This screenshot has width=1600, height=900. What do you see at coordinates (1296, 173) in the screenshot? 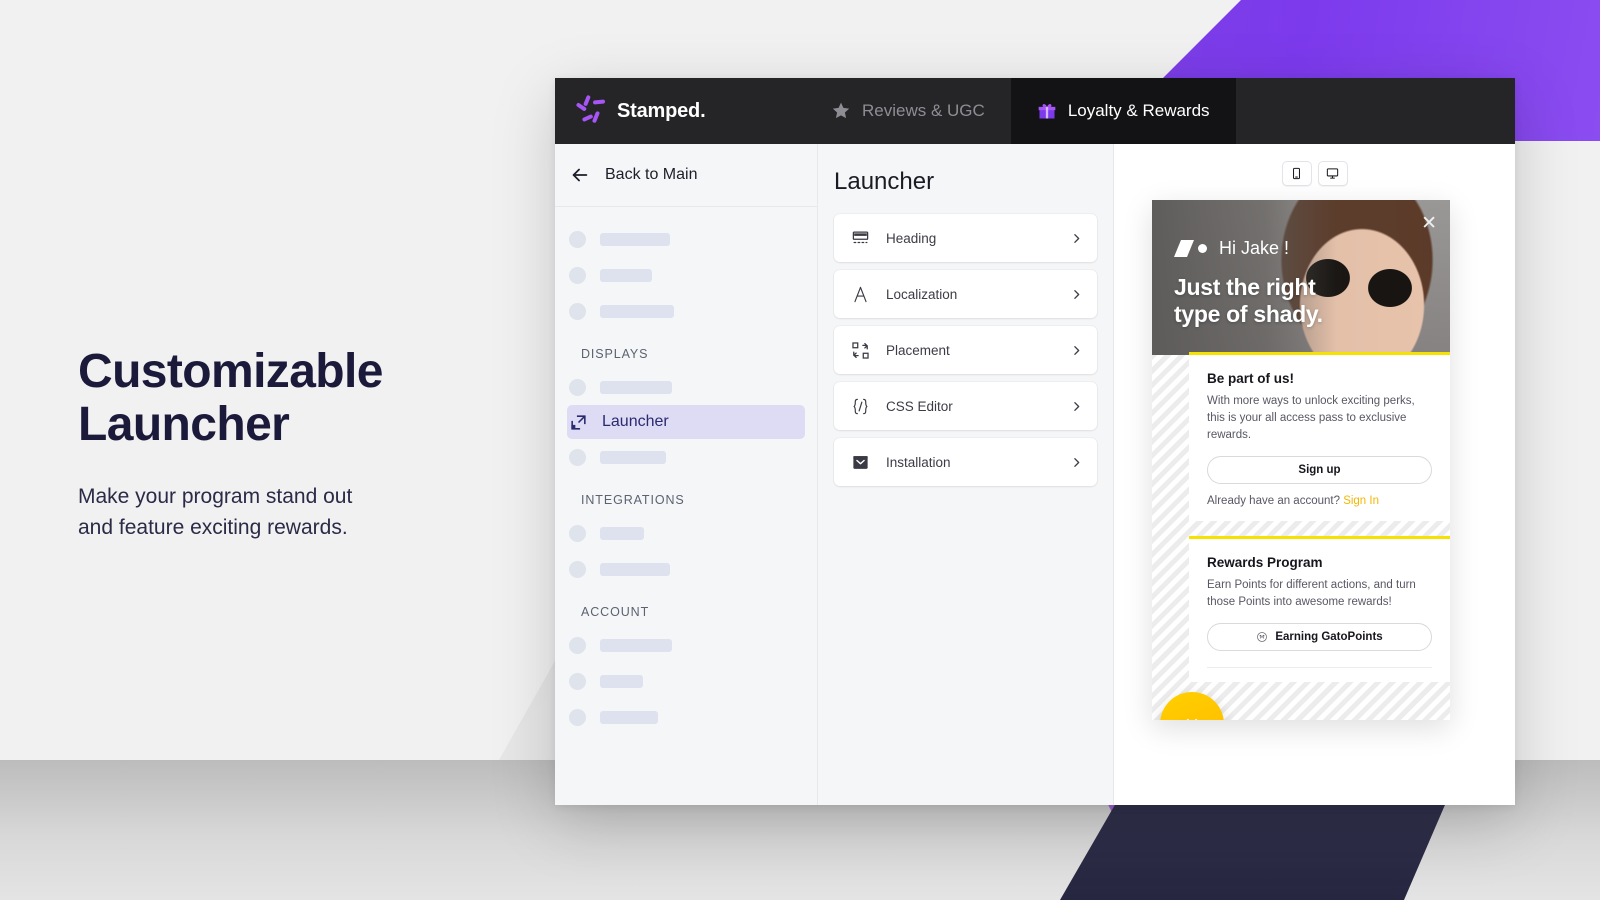
I see `device-toggle-mobile` at bounding box center [1296, 173].